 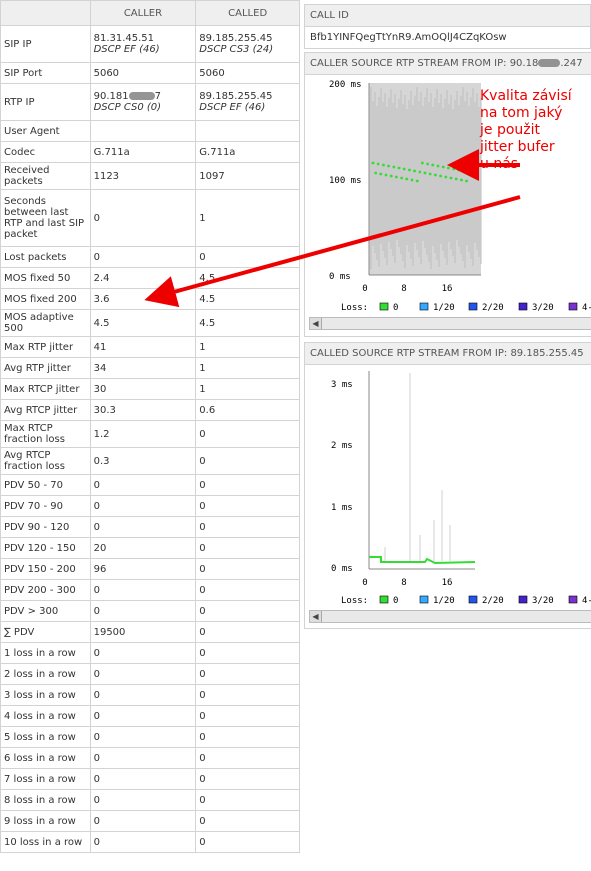 What do you see at coordinates (150, 779) in the screenshot?
I see `table-row: 7 loss in a row 0 0` at bounding box center [150, 779].